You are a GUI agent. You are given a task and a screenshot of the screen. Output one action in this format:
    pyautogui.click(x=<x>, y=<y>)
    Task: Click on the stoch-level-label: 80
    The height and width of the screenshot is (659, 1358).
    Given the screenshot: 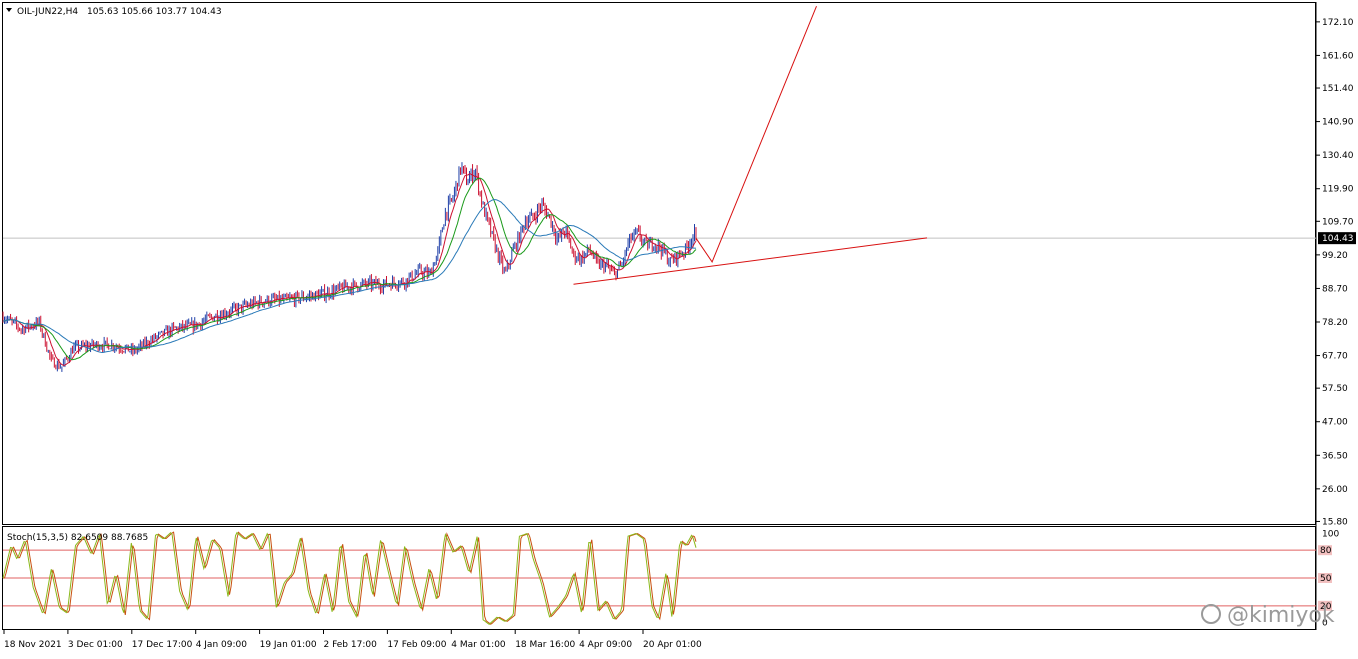 What is the action you would take?
    pyautogui.click(x=1326, y=551)
    